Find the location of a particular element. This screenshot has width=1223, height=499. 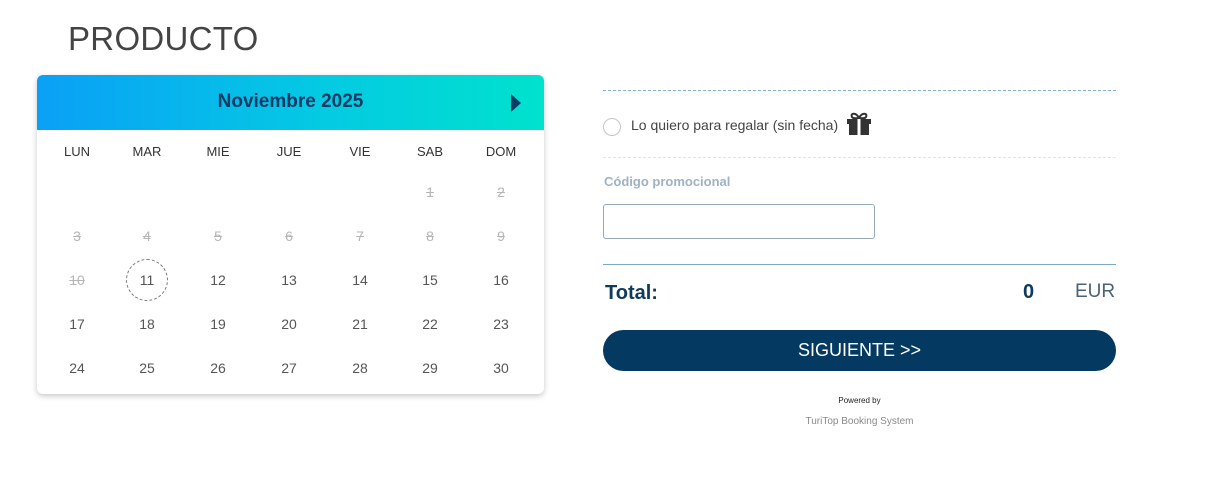

calendar-day: 18 is located at coordinates (147, 324).